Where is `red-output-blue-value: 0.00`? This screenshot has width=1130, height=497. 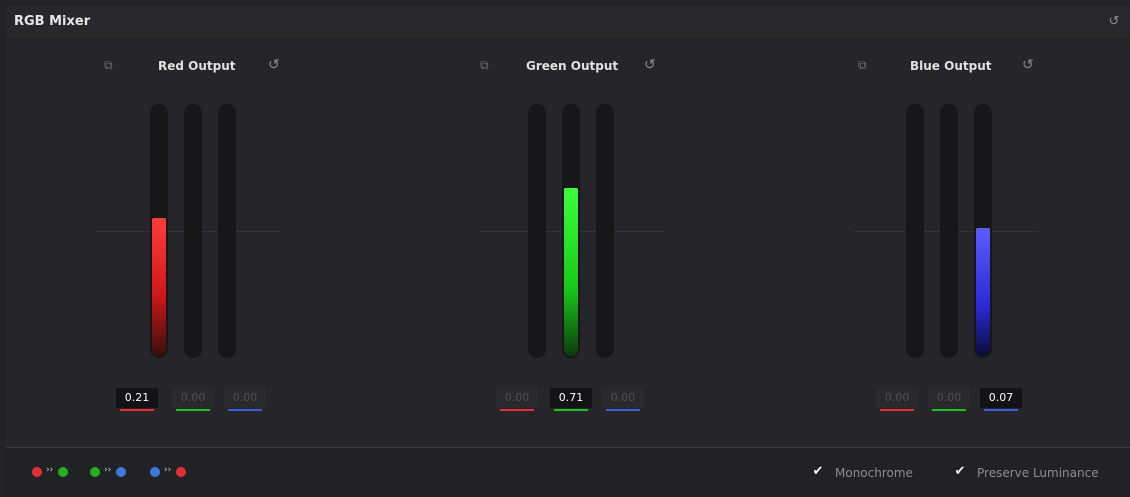
red-output-blue-value: 0.00 is located at coordinates (245, 399).